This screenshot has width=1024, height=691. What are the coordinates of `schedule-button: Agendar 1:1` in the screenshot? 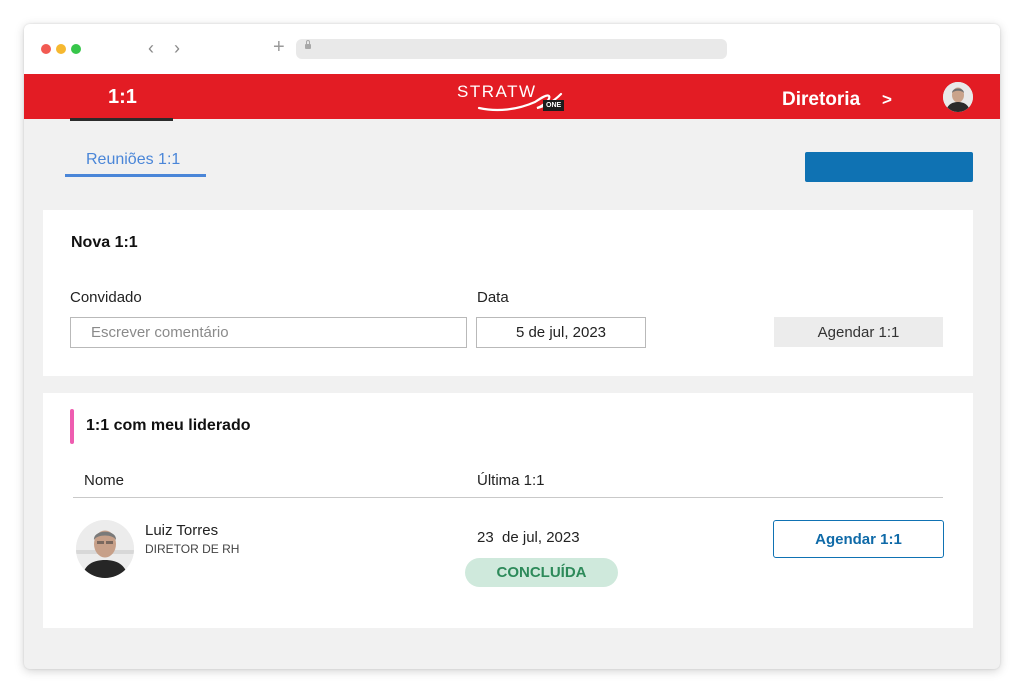 It's located at (858, 332).